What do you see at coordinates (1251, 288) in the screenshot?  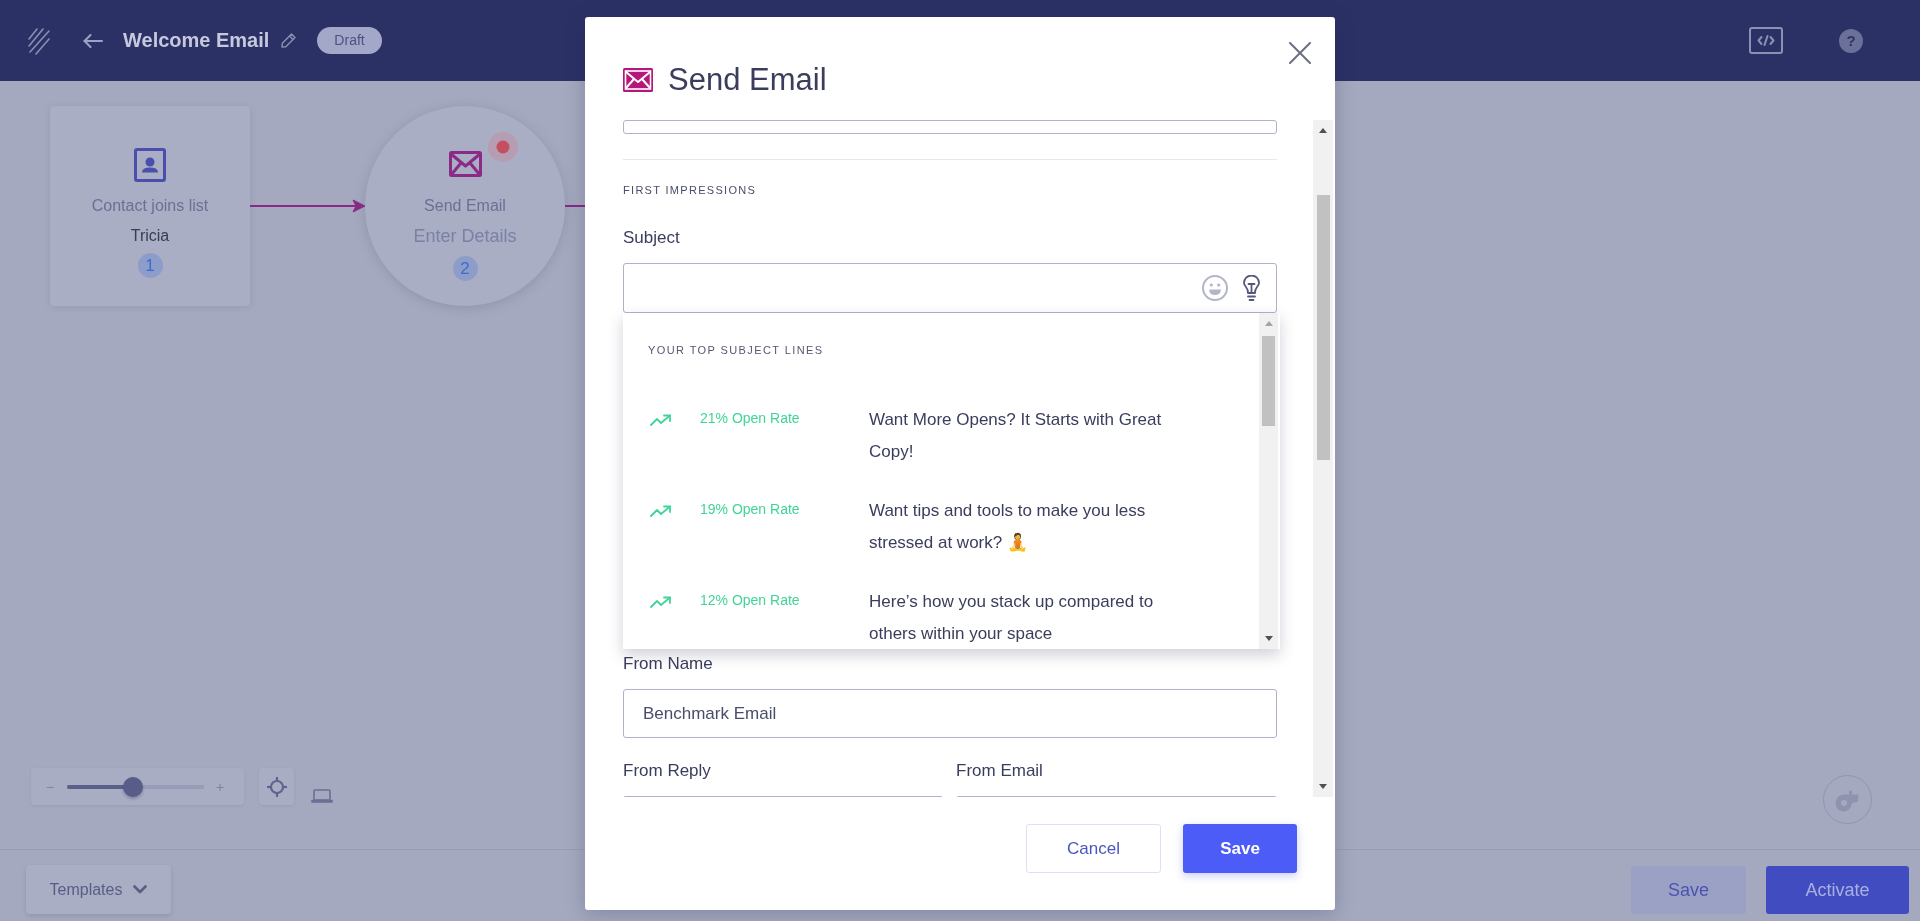 I see `lightbulb-icon` at bounding box center [1251, 288].